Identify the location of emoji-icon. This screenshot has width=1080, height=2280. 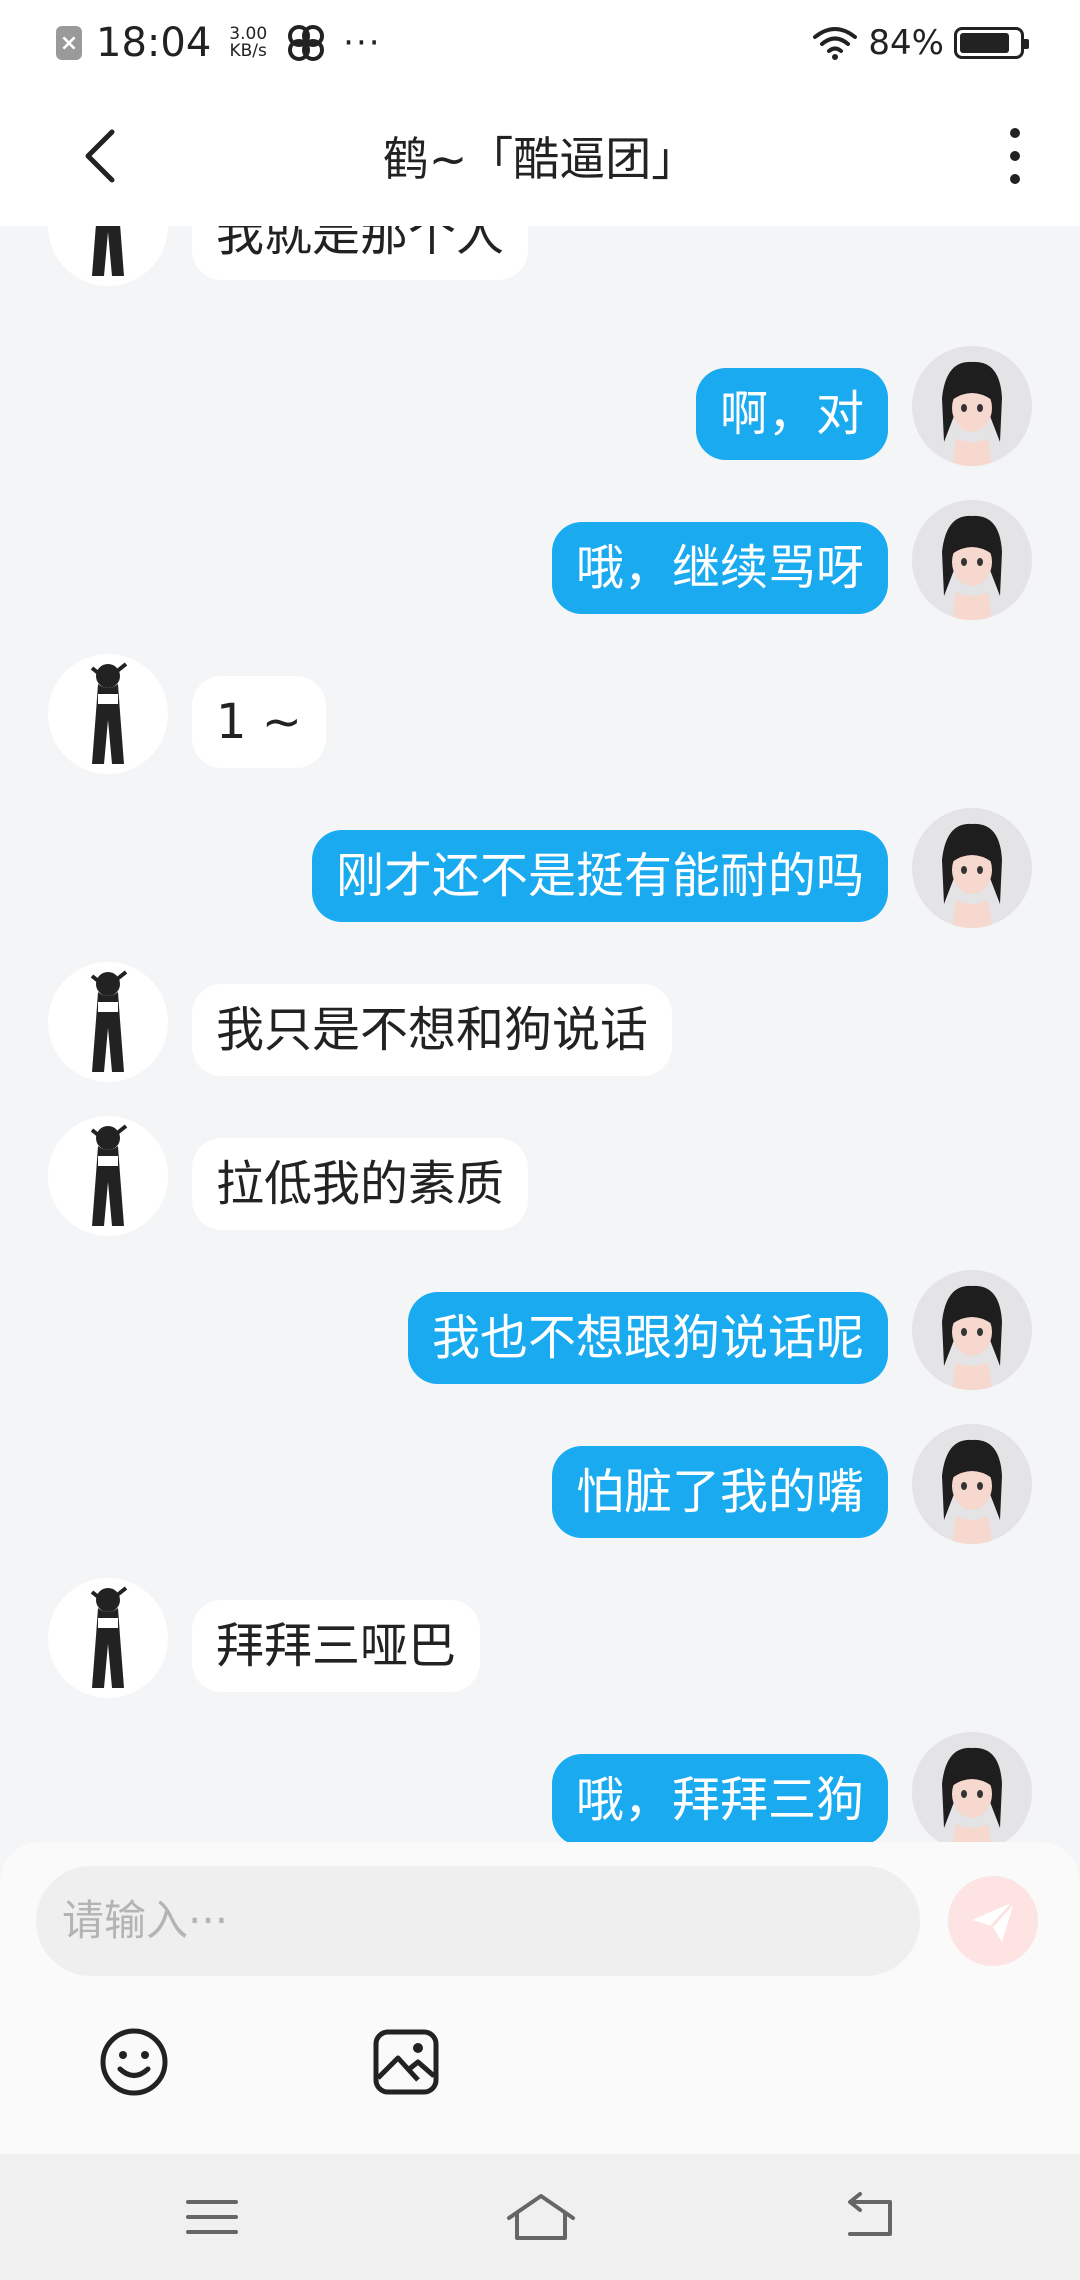
(134, 2062).